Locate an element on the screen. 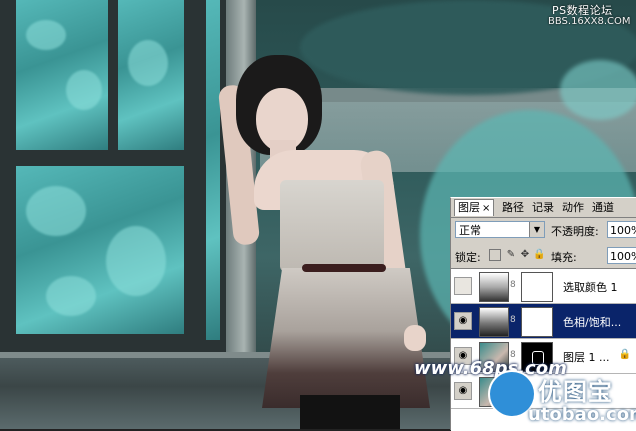  tab-history: 记录 is located at coordinates (543, 208).